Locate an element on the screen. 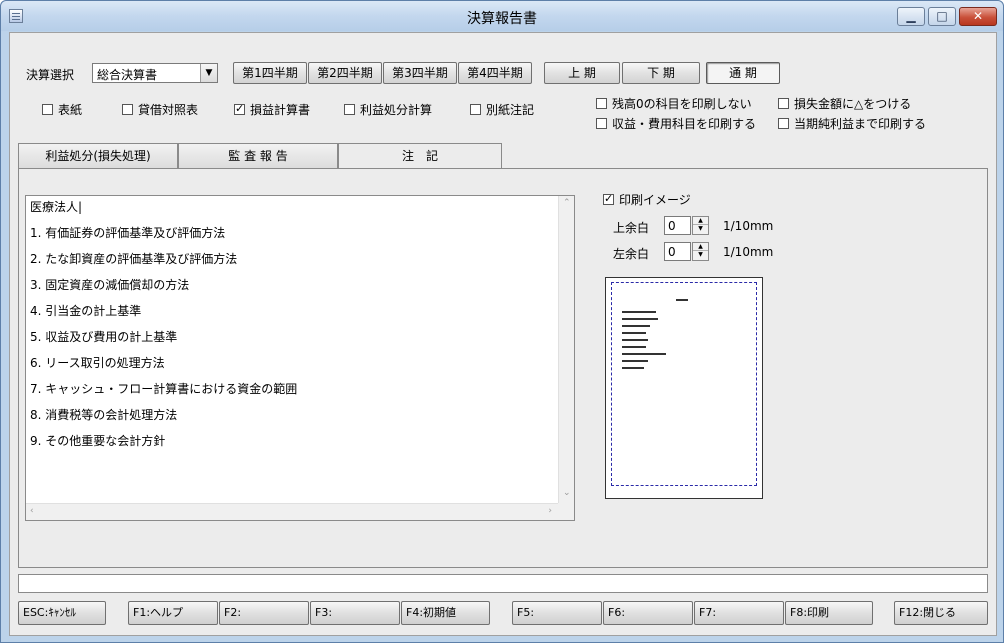 This screenshot has height=643, width=1004. close-button: ✕ is located at coordinates (978, 16).